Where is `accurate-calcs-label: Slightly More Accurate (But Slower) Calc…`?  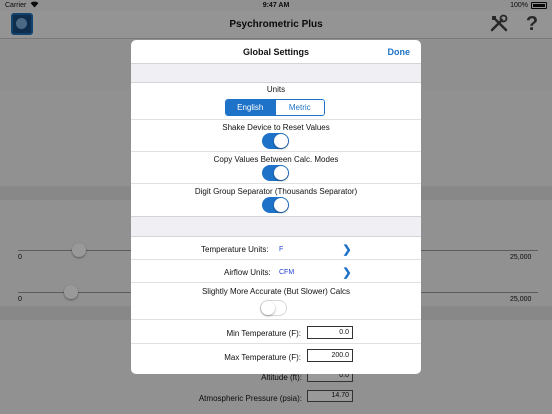 accurate-calcs-label: Slightly More Accurate (But Slower) Calc… is located at coordinates (276, 291).